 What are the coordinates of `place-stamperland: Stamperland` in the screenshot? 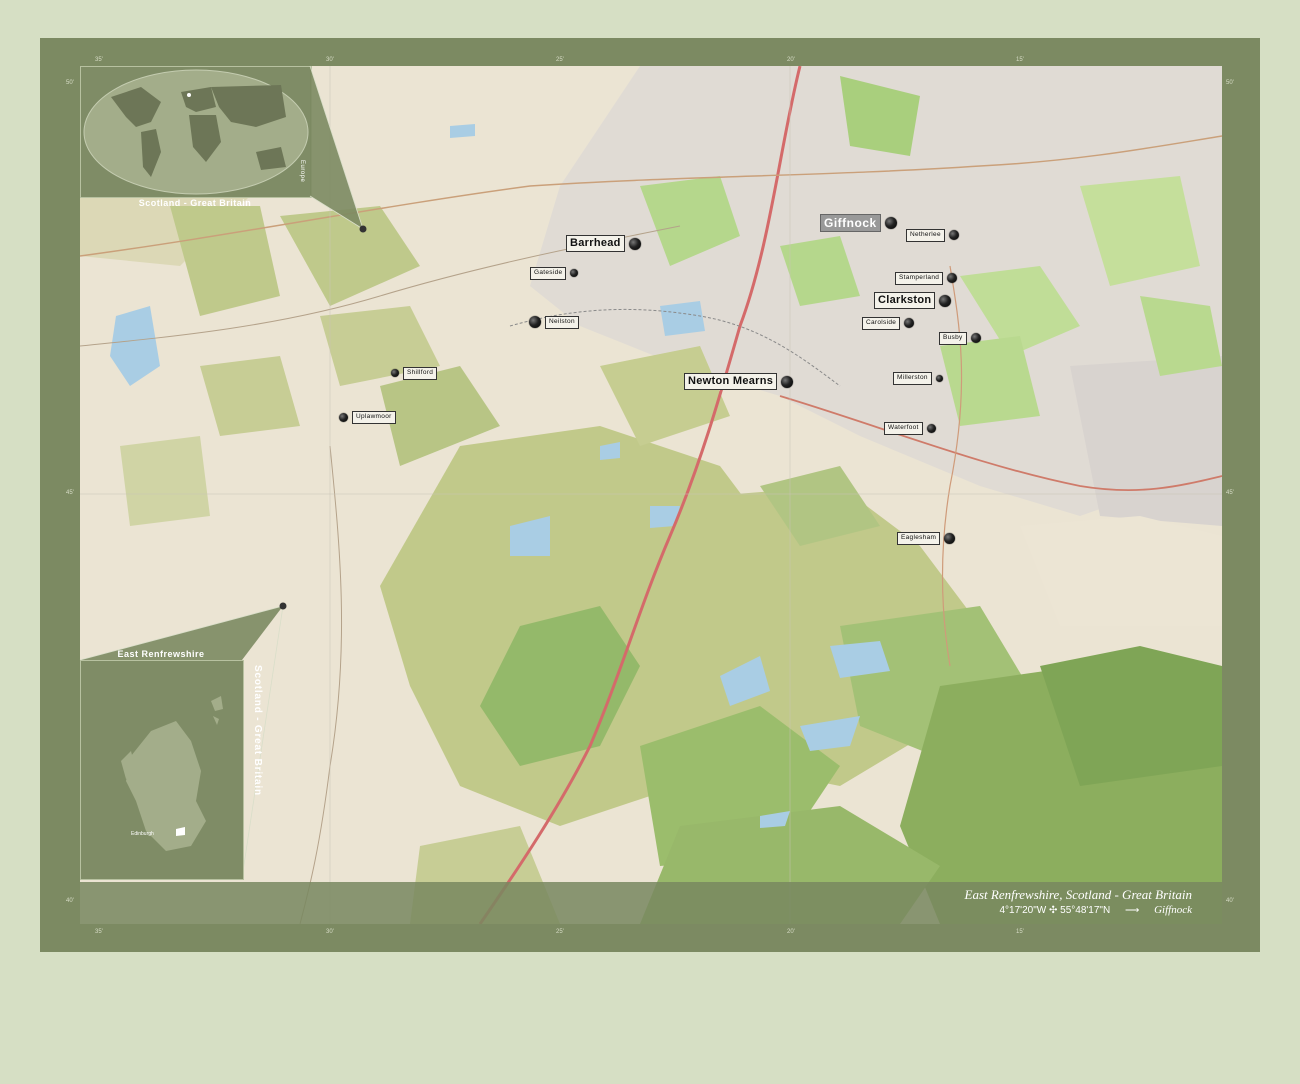 It's located at (926, 278).